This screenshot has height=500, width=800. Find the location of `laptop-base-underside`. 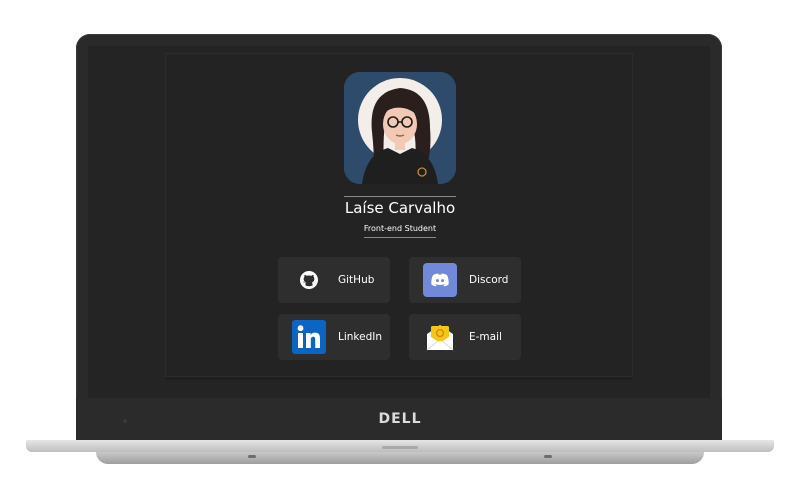

laptop-base-underside is located at coordinates (400, 458).